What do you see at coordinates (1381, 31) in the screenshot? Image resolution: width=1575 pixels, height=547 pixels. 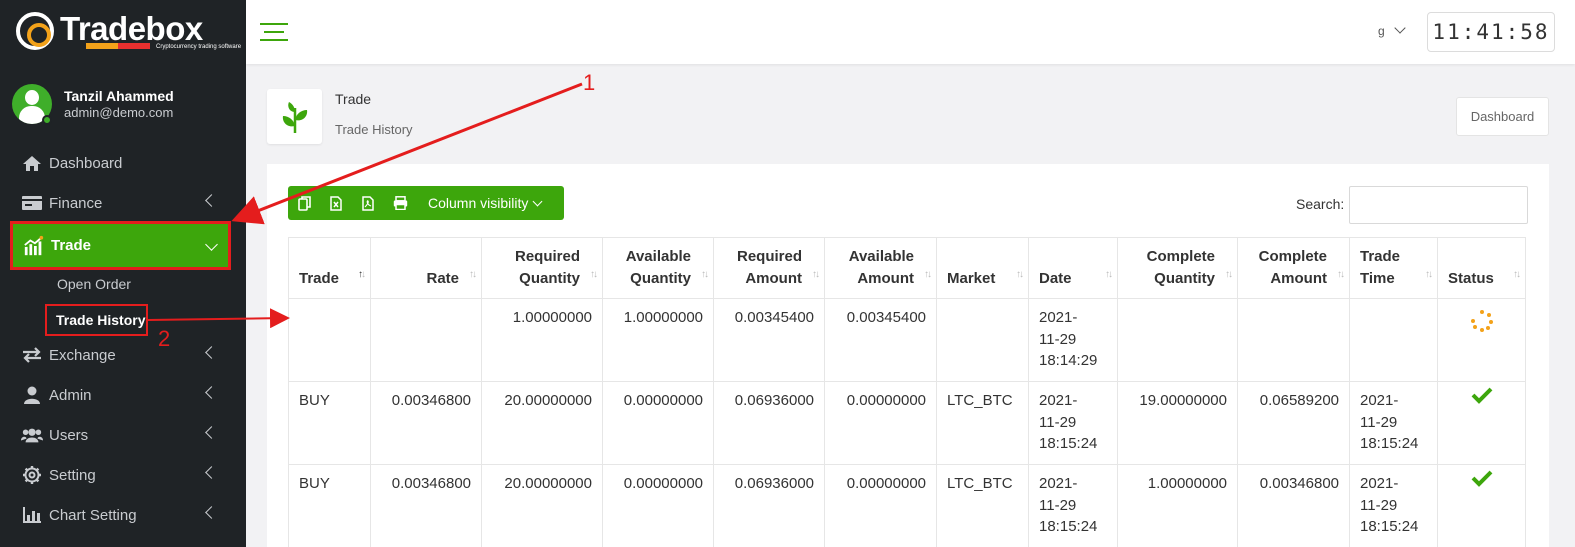 I see `language-selector: g` at bounding box center [1381, 31].